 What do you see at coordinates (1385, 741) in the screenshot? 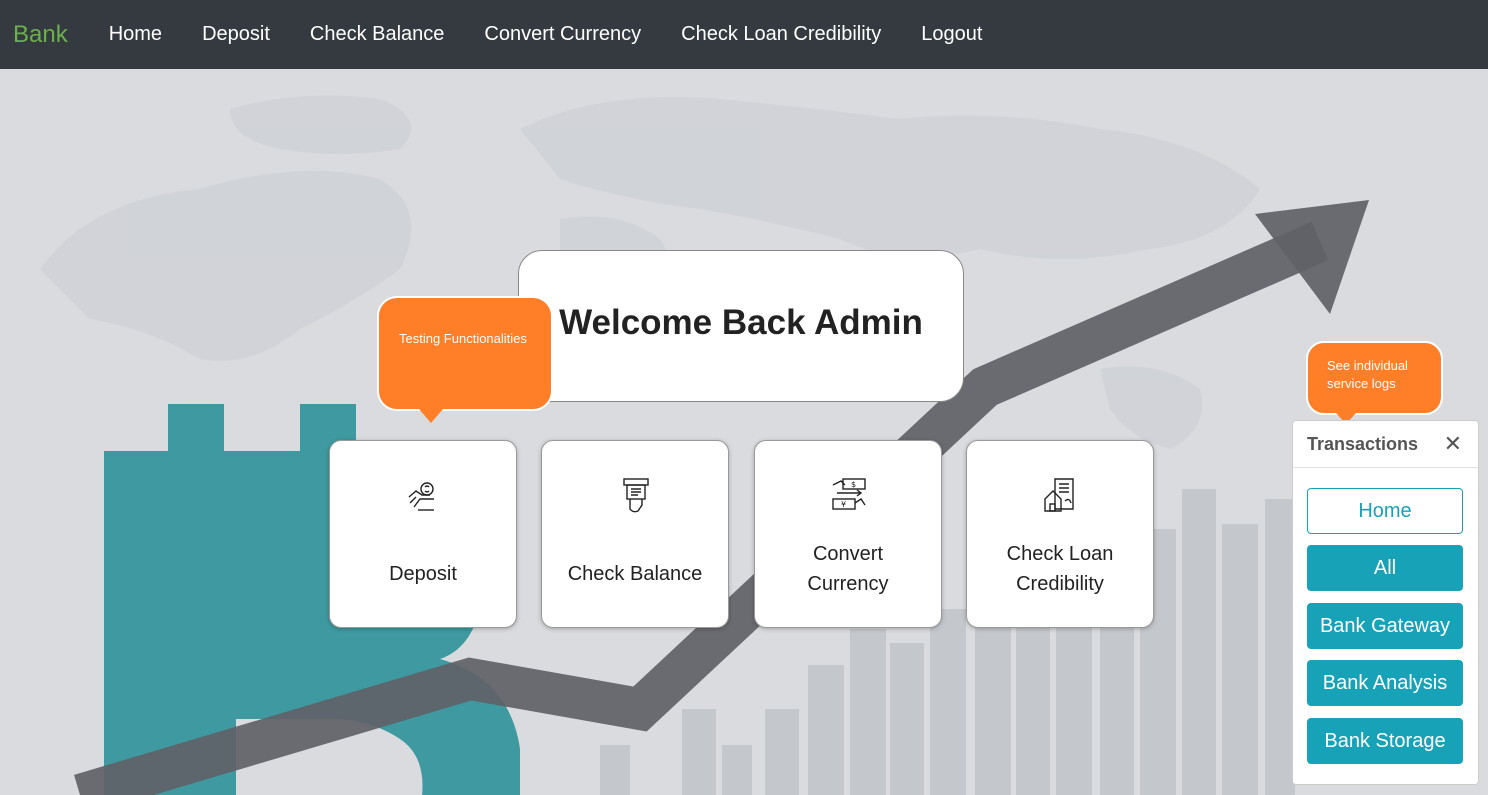
I see `transactions-bank-storage-button: Bank Storage` at bounding box center [1385, 741].